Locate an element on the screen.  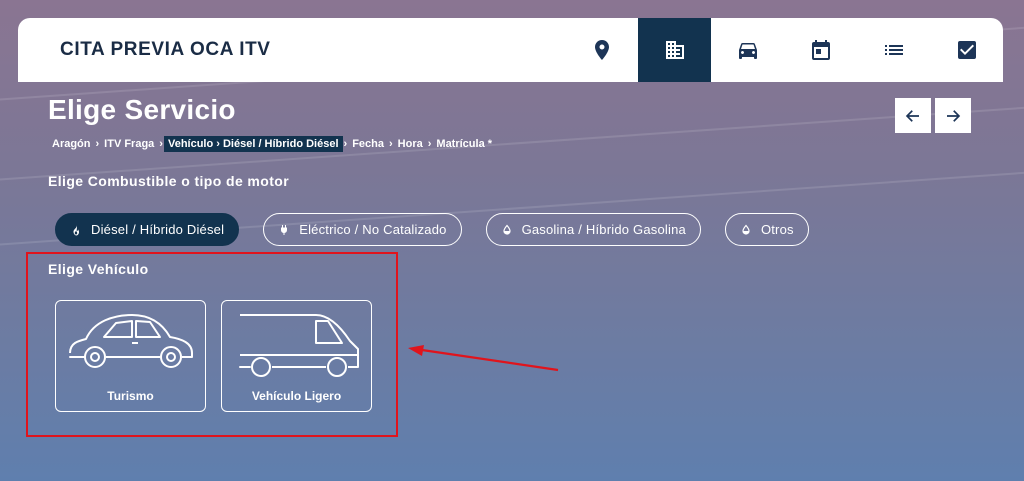
next-button is located at coordinates (953, 115).